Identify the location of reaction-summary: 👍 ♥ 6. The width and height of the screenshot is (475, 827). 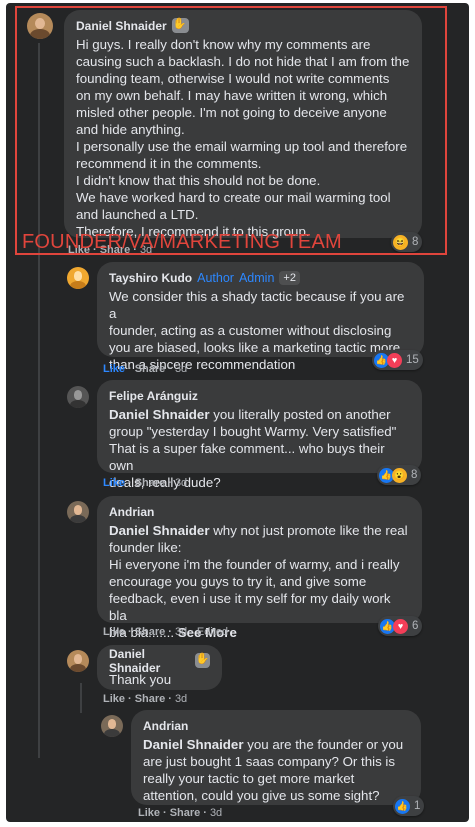
(400, 626).